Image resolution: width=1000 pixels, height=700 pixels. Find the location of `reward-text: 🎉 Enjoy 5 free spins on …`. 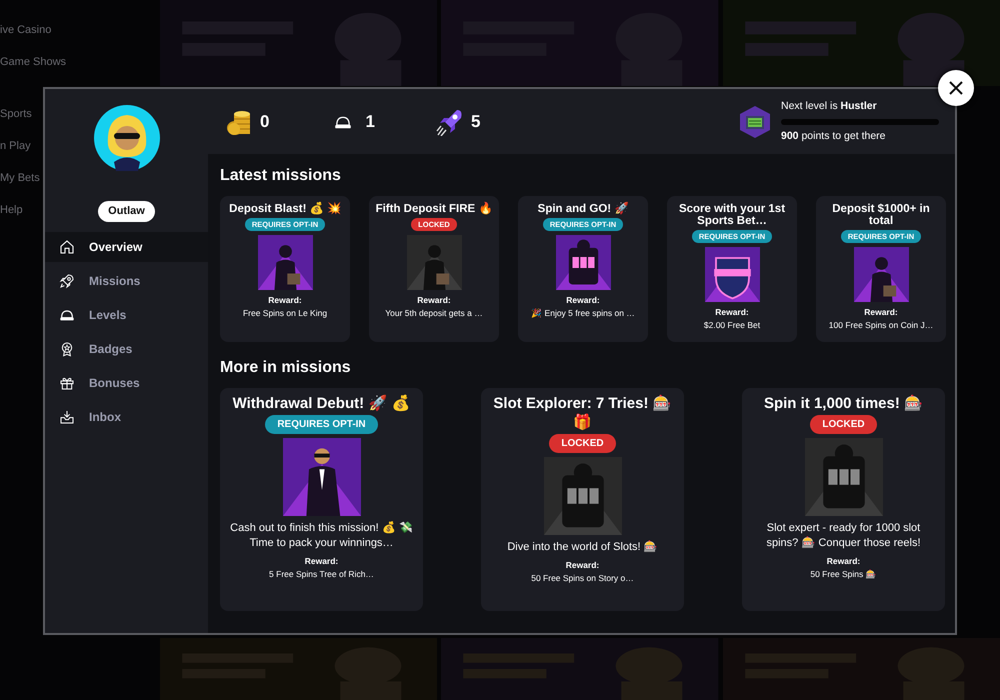

reward-text: 🎉 Enjoy 5 free spins on … is located at coordinates (583, 313).